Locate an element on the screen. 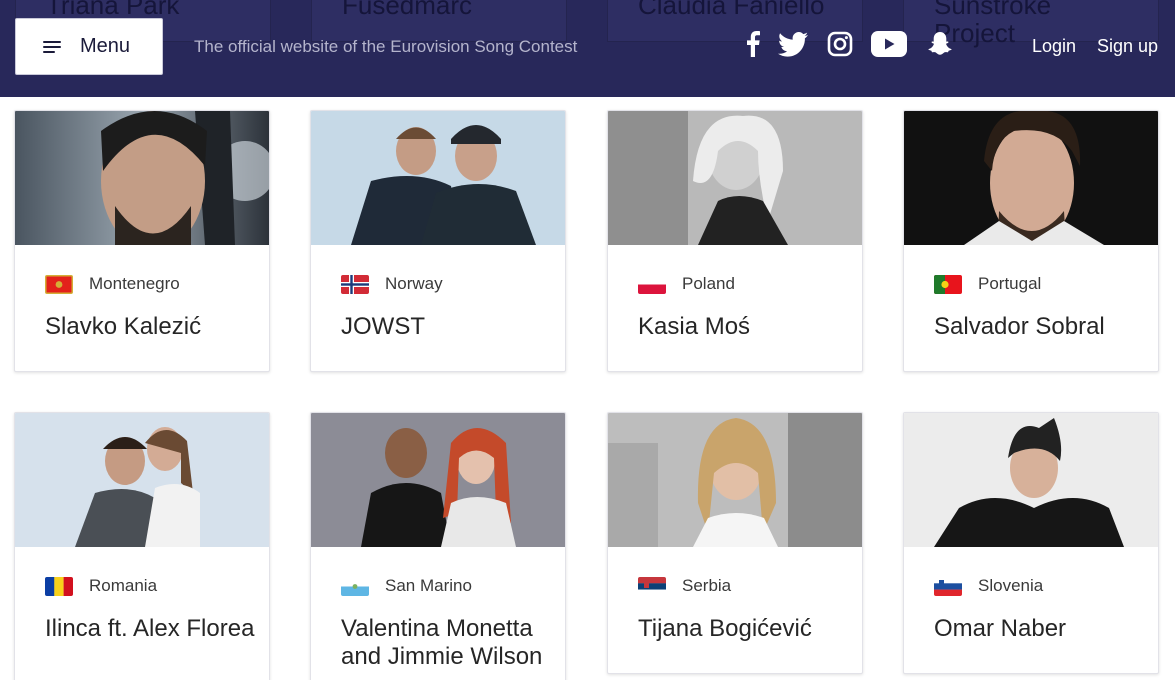 This screenshot has height=680, width=1175. artist-name: Slavko Kalezić is located at coordinates (123, 326).